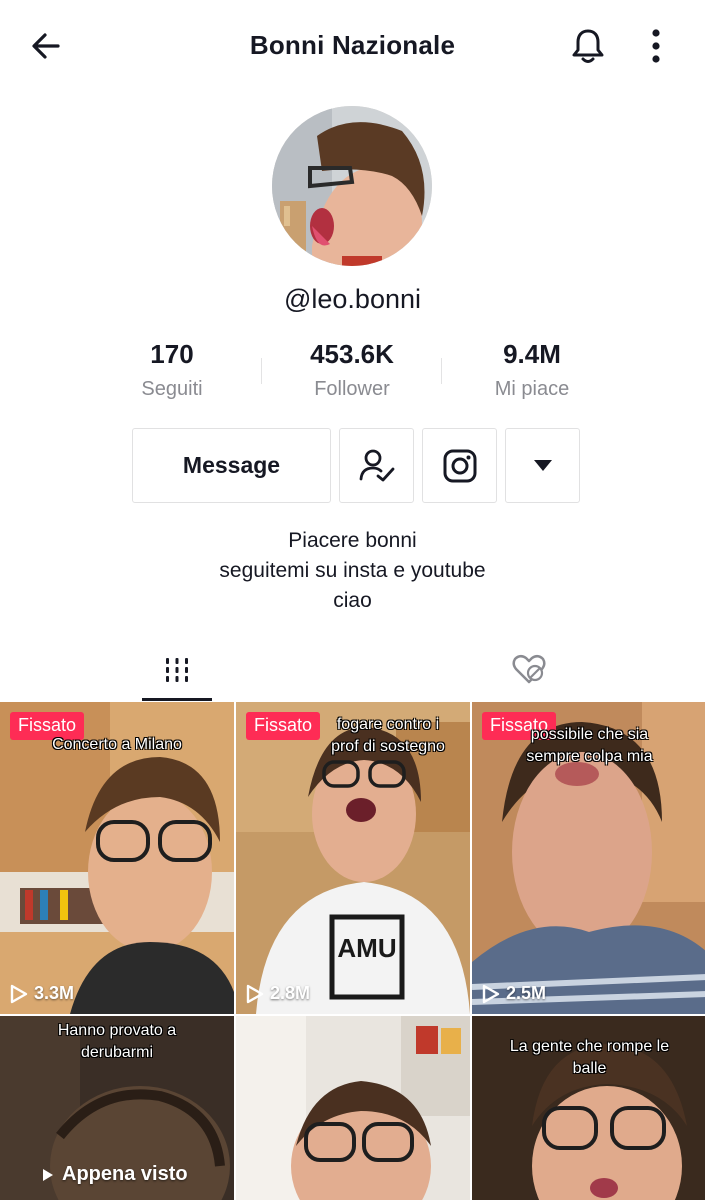 The width and height of the screenshot is (705, 1200). I want to click on recently-viewed-text: Appena visto, so click(125, 1174).